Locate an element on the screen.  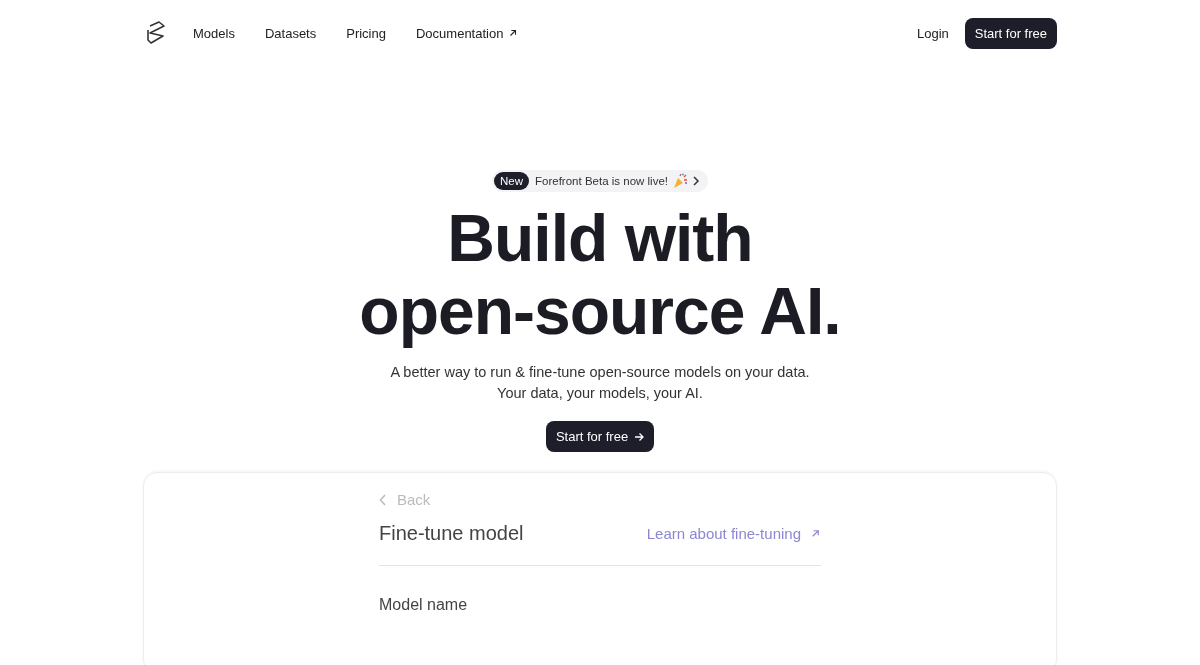
nav-link: Datasets is located at coordinates (290, 33).